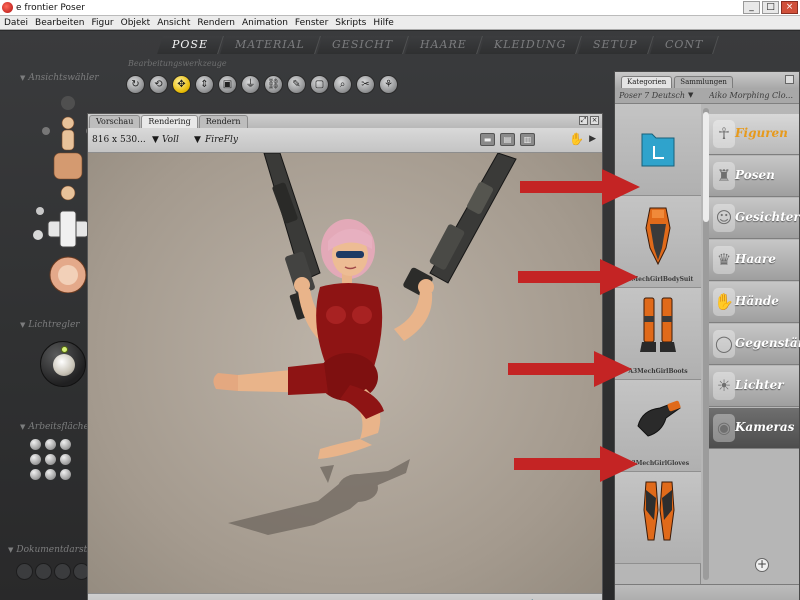  I want to click on category-hair: ♛ Haare, so click(754, 260).